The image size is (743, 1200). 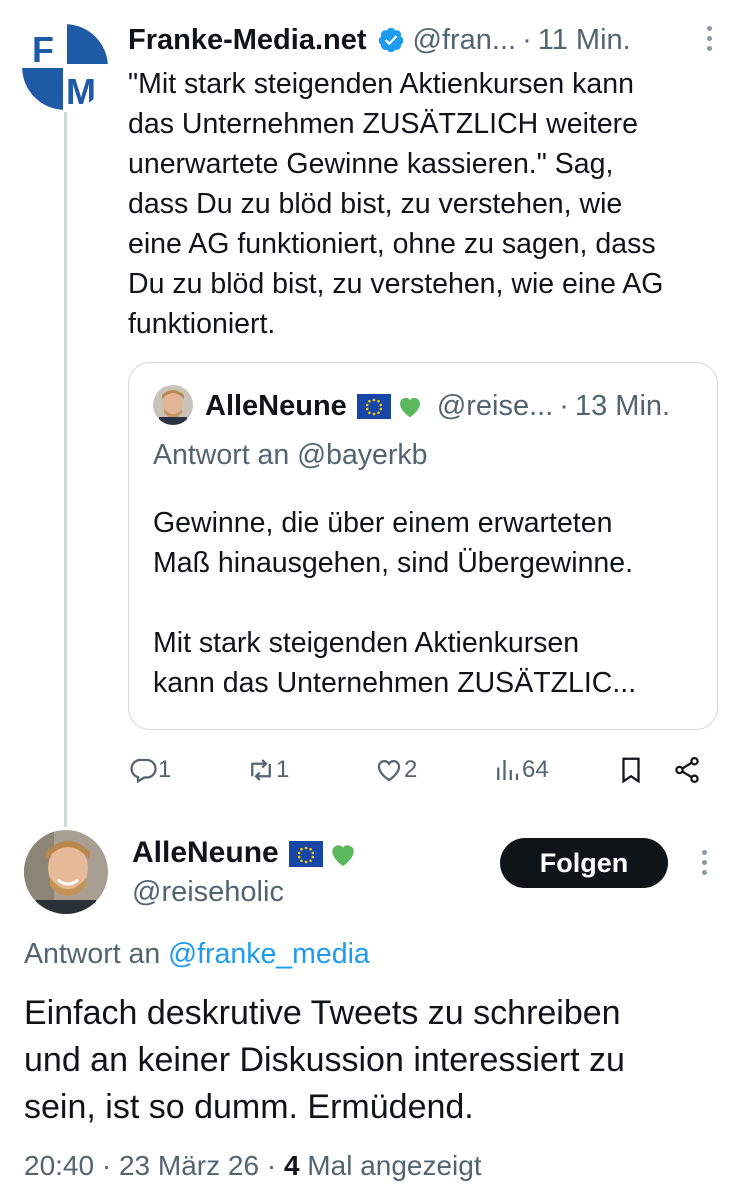 What do you see at coordinates (276, 406) in the screenshot?
I see `quote-author-name: AlleNeune` at bounding box center [276, 406].